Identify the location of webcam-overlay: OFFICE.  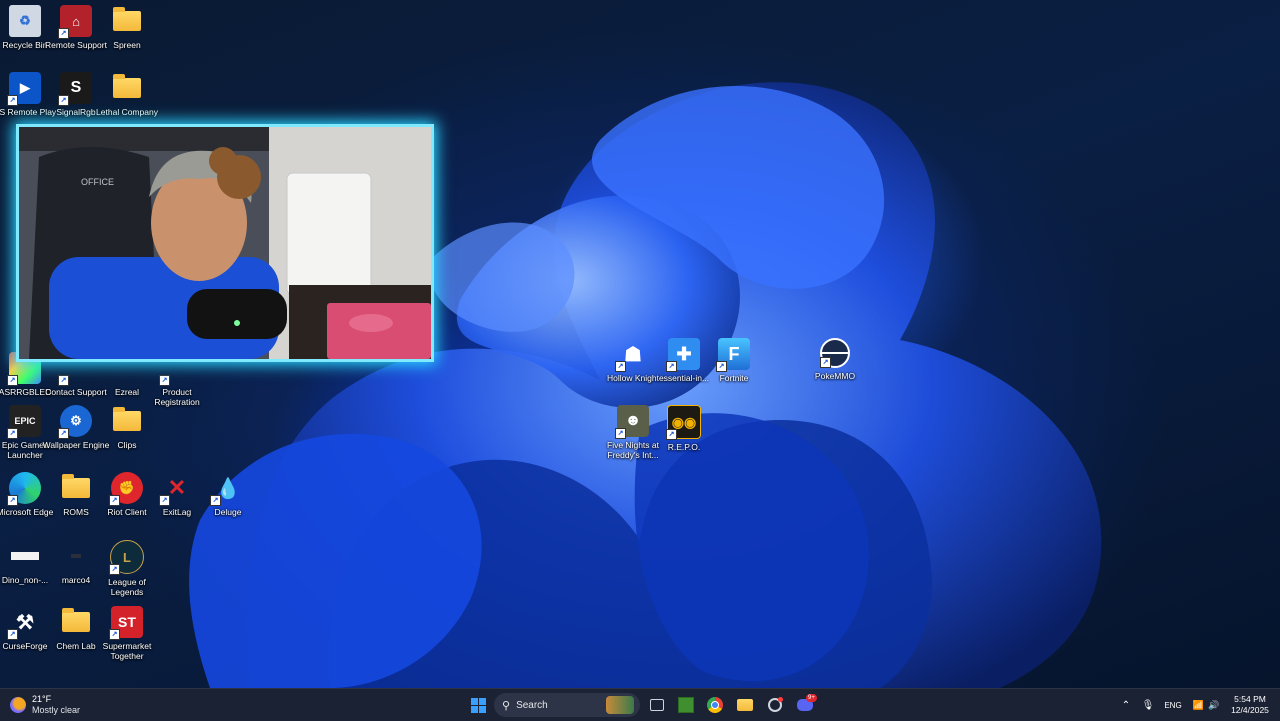
(225, 243).